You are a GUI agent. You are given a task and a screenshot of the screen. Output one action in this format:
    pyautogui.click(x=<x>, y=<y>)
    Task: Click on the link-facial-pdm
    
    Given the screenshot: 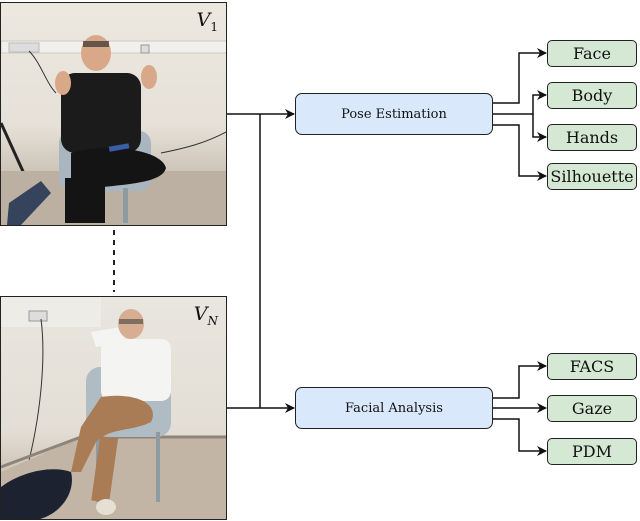 What is the action you would take?
    pyautogui.click(x=519, y=437)
    